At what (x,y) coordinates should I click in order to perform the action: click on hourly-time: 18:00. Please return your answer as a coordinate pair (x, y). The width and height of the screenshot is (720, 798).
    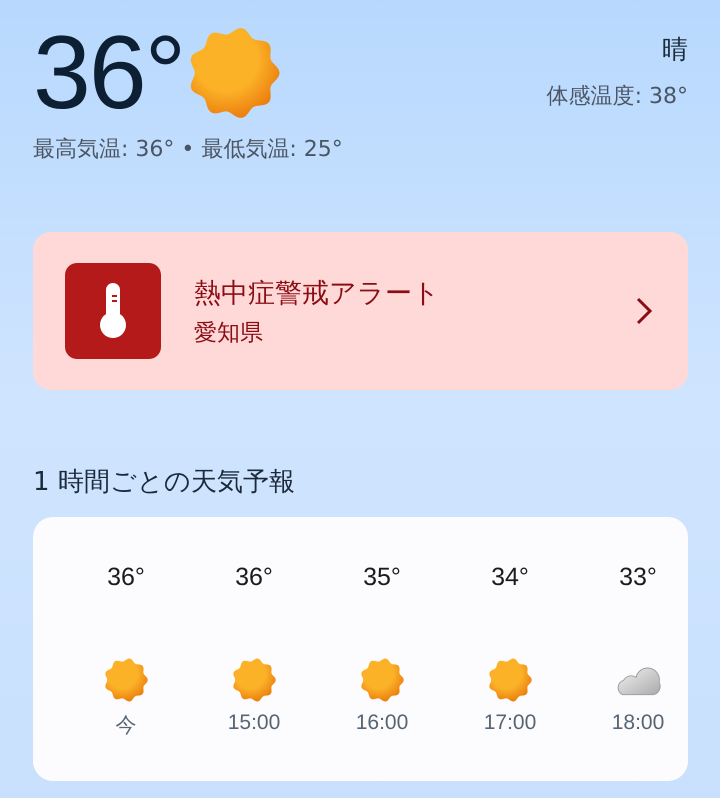
    Looking at the image, I should click on (638, 723).